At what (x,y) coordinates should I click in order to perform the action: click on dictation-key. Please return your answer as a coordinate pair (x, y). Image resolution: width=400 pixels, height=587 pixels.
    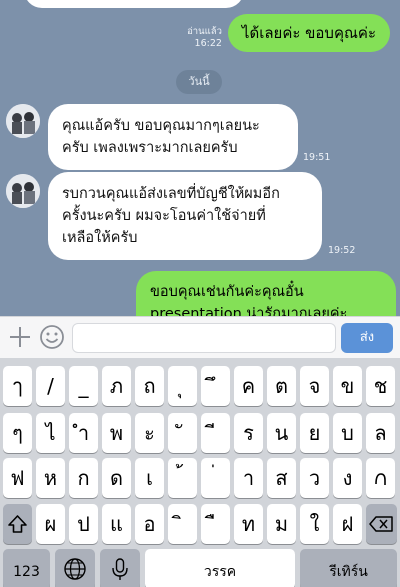
    Looking at the image, I should click on (120, 568).